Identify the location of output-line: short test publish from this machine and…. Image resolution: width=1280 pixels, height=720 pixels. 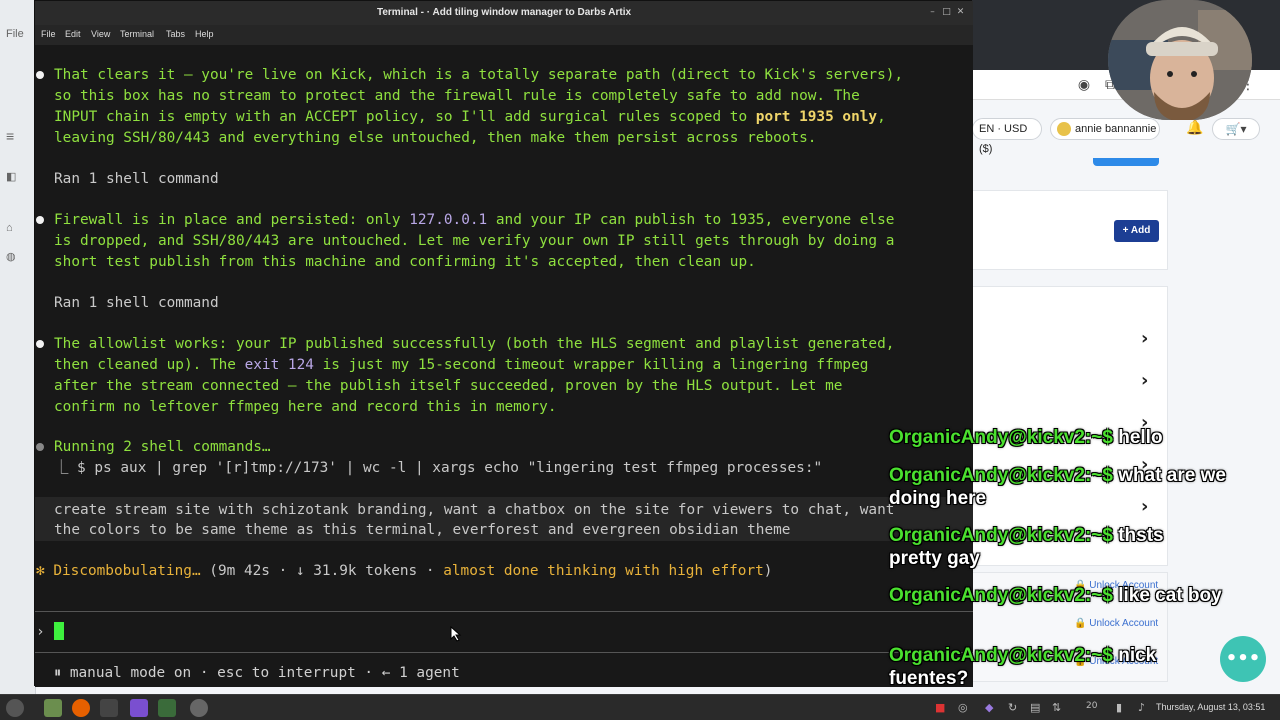
(405, 262).